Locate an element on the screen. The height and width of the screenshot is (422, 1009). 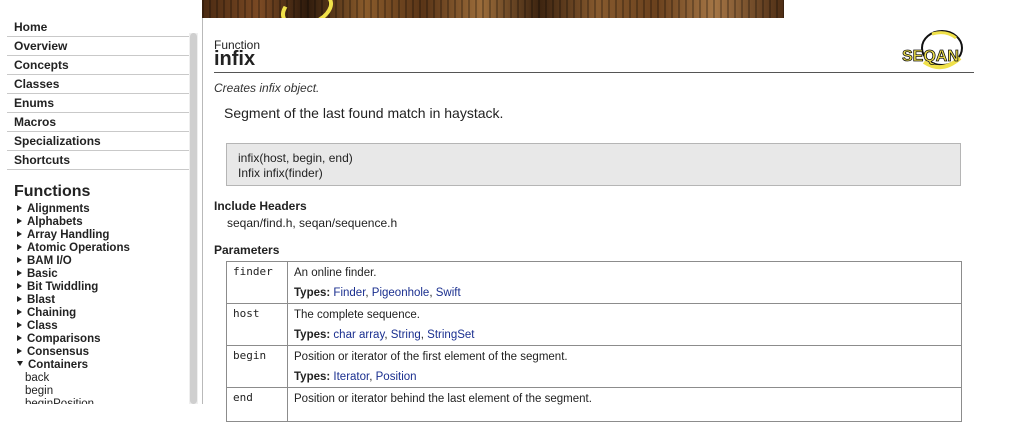
sidebar-scrollbar-thumb is located at coordinates (193, 218).